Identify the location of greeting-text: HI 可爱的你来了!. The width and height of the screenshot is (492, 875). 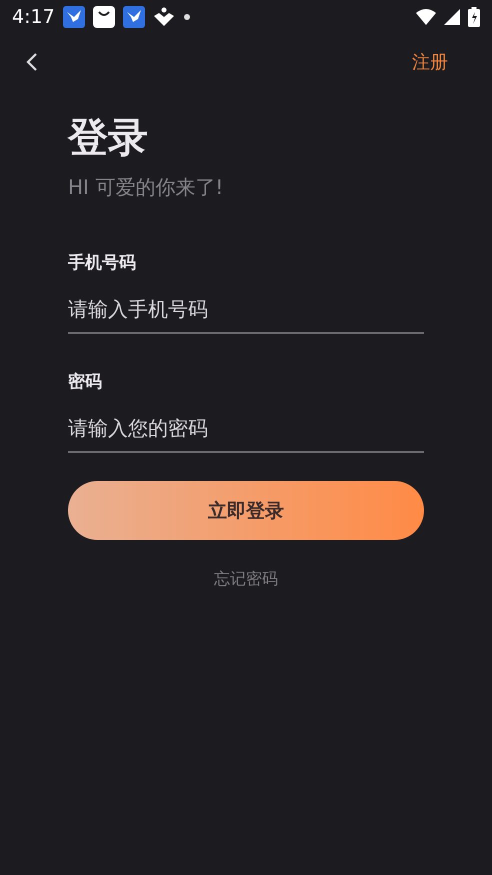
(146, 187).